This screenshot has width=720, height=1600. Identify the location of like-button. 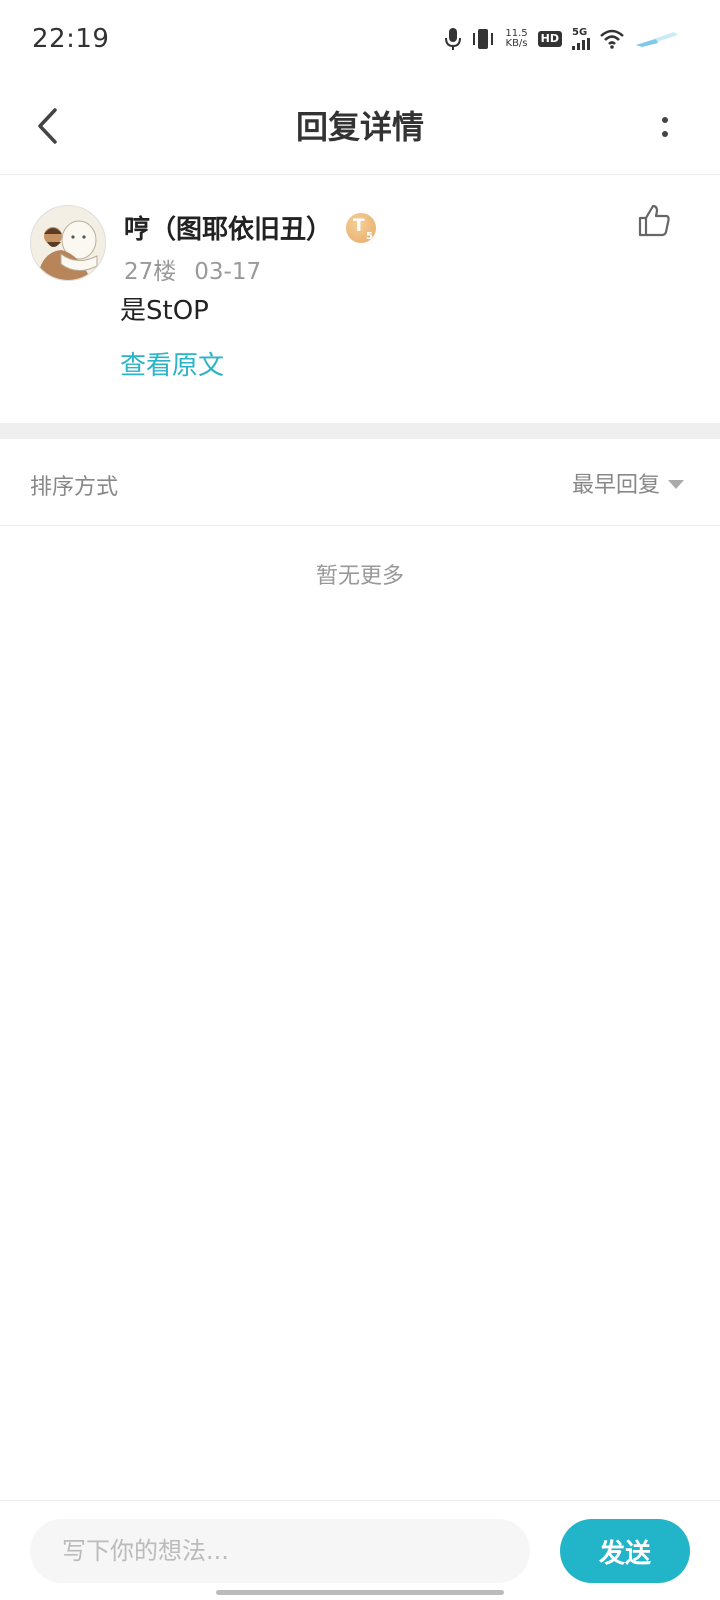
(654, 221).